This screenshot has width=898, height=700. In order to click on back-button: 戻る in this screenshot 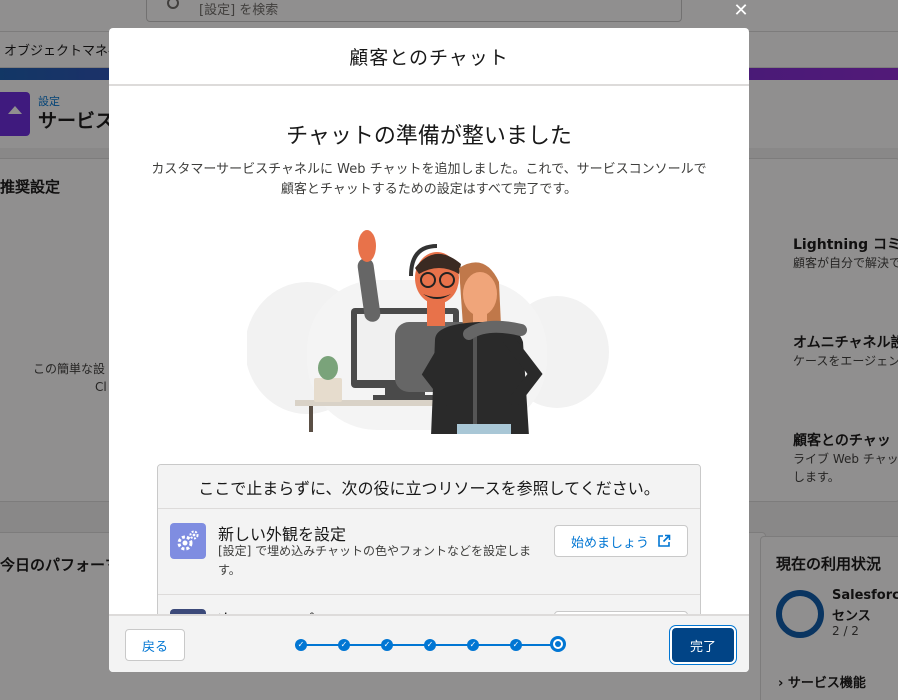, I will do `click(155, 645)`.